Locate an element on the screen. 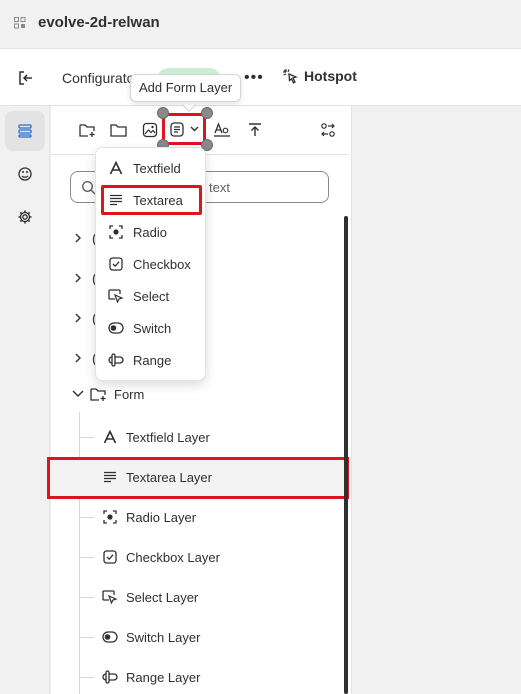  tree-layer-textfield: Textfield Layer is located at coordinates (156, 437).